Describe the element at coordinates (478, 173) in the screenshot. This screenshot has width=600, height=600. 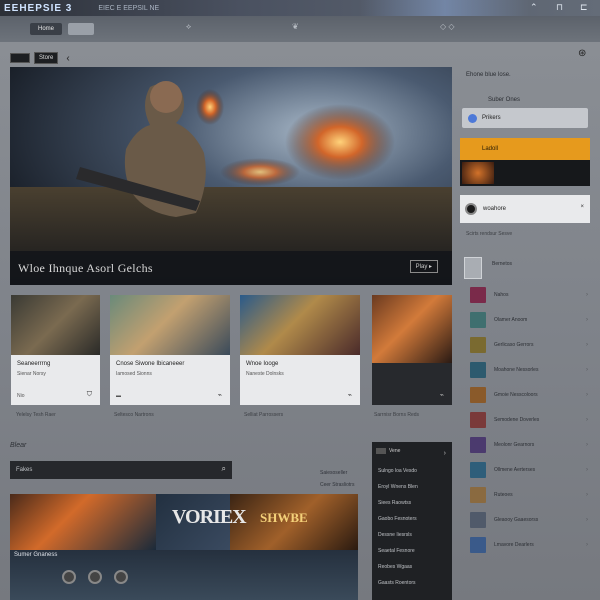
I see `promo-image` at that location.